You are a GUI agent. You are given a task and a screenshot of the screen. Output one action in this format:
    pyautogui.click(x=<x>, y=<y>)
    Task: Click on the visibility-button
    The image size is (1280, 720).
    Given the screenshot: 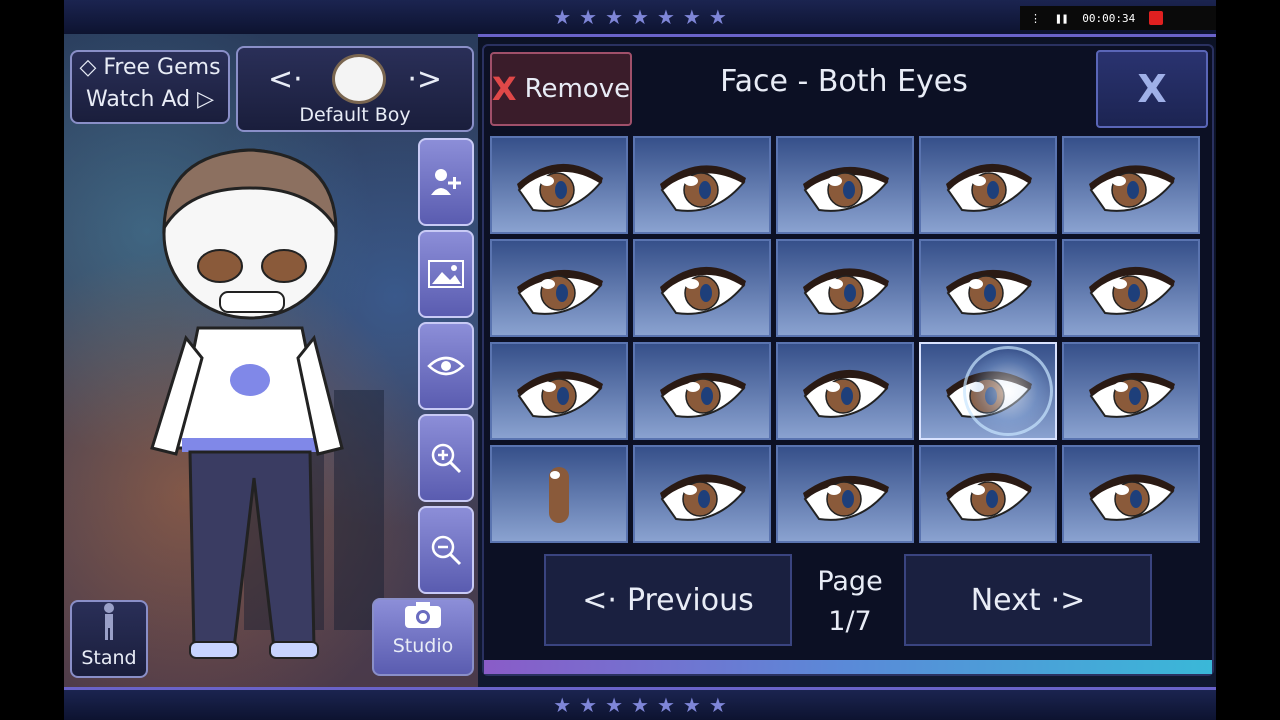 What is the action you would take?
    pyautogui.click(x=446, y=366)
    